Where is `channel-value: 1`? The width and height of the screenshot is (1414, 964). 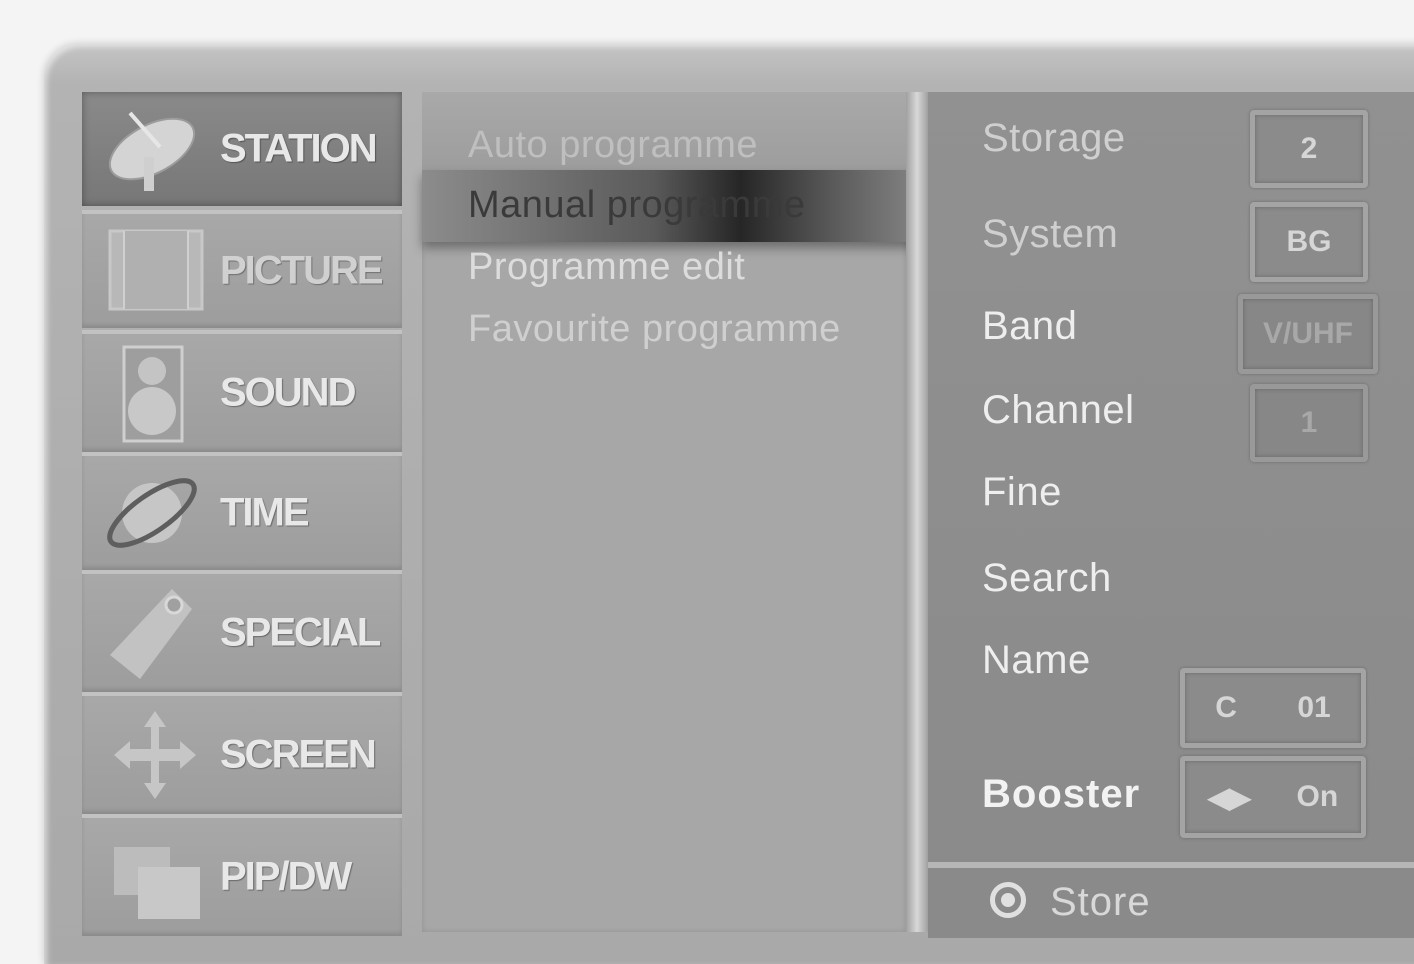
channel-value: 1 is located at coordinates (1309, 423).